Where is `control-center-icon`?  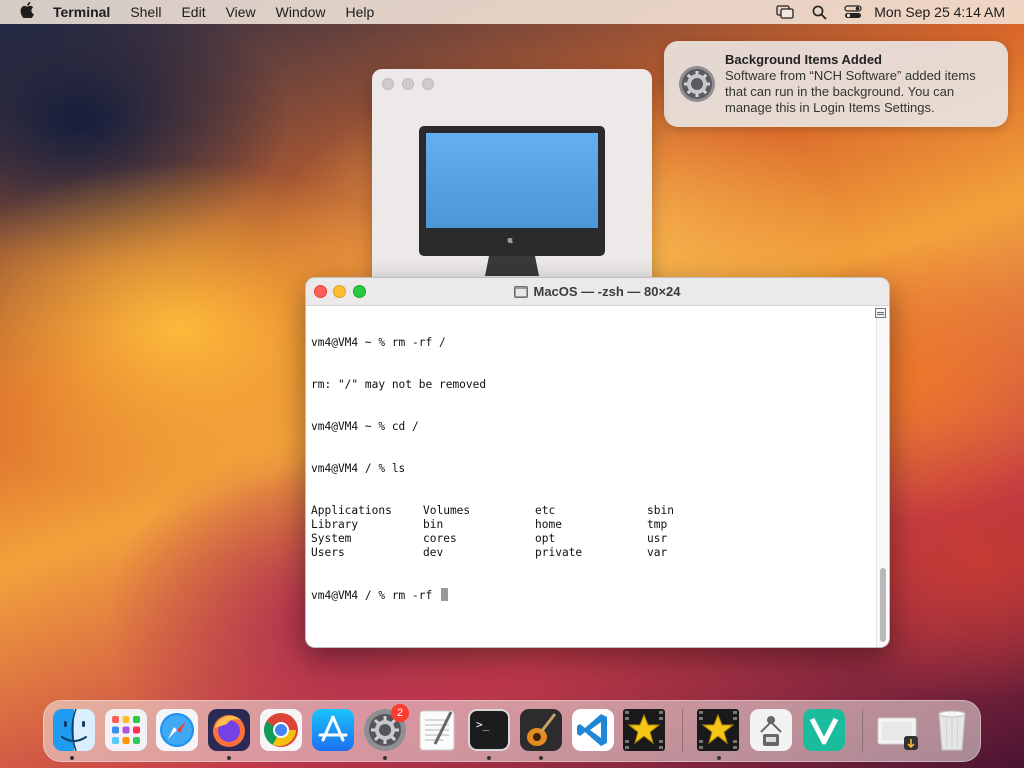 control-center-icon is located at coordinates (853, 12).